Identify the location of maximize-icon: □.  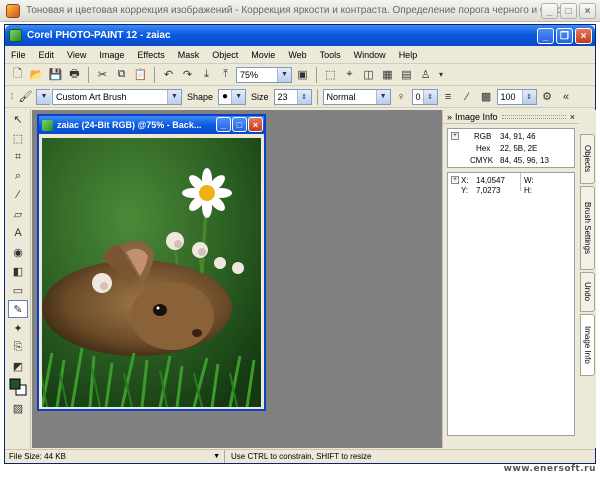
(568, 11).